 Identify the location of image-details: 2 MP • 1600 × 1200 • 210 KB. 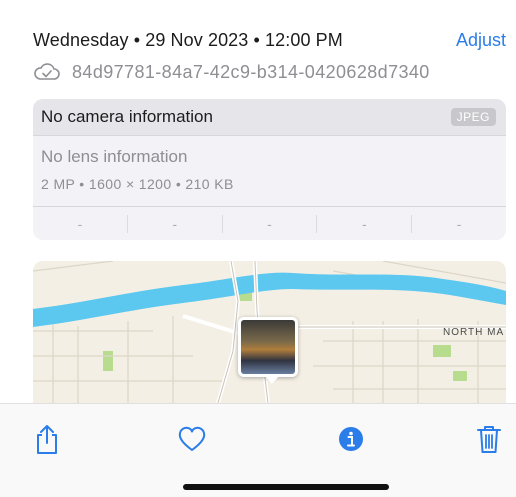
(137, 184).